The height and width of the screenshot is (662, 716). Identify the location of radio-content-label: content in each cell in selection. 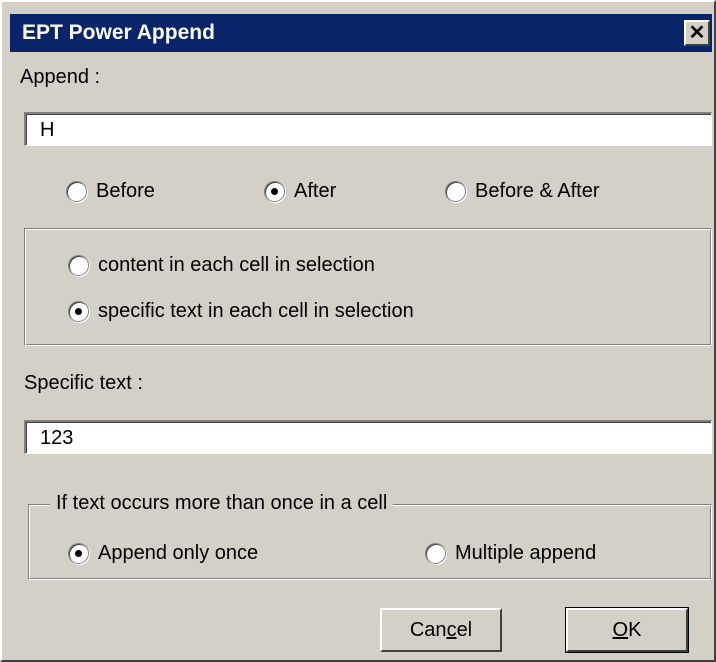
(236, 265).